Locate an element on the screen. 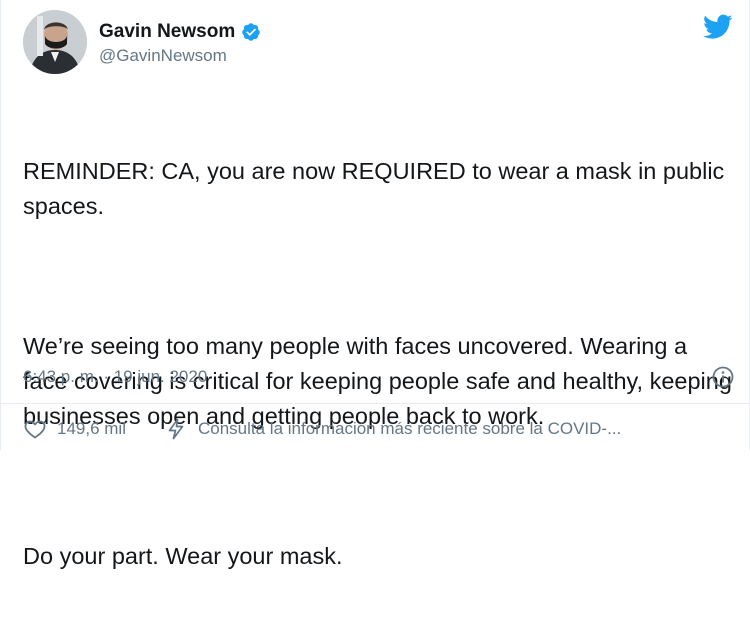  like-button: 149,6 mil is located at coordinates (74, 429).